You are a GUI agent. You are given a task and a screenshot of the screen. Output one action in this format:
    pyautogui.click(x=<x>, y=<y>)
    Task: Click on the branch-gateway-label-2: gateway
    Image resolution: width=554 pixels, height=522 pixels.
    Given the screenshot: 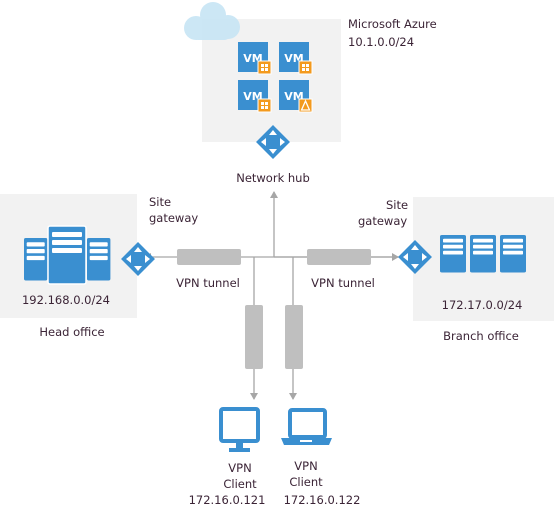 What is the action you would take?
    pyautogui.click(x=382, y=221)
    